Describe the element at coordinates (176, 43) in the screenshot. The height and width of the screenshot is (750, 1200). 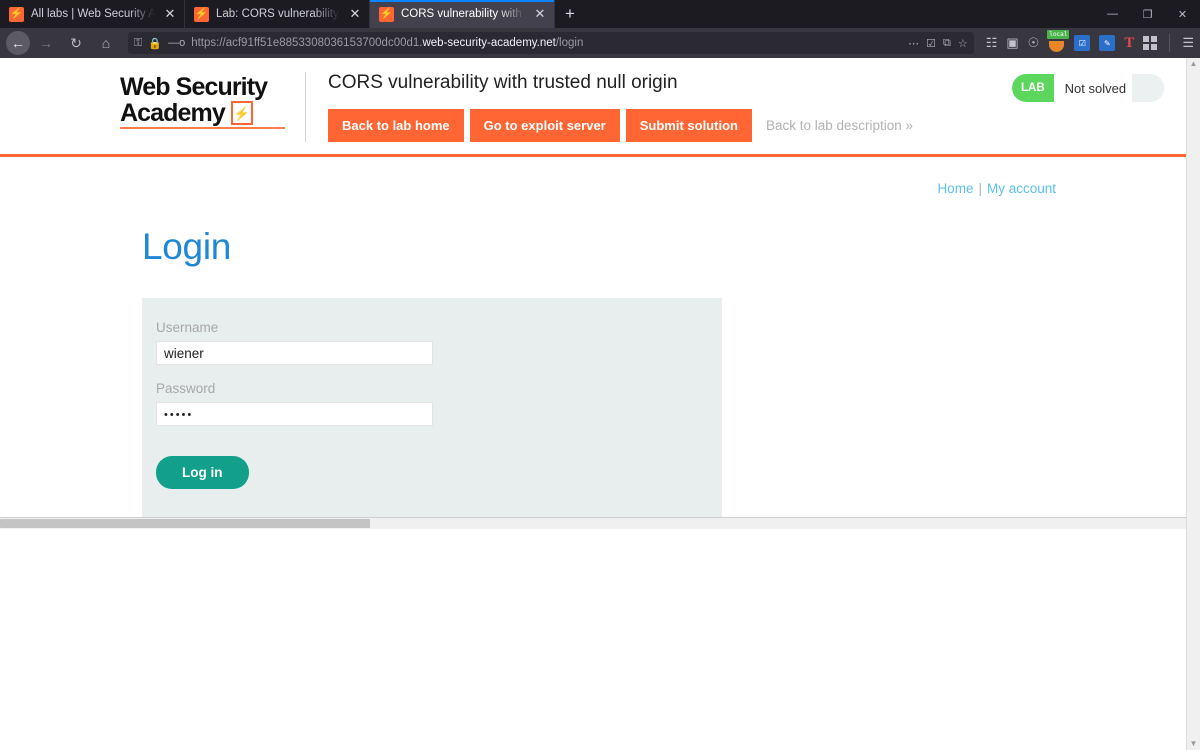
I see `permissions-icon: —o` at that location.